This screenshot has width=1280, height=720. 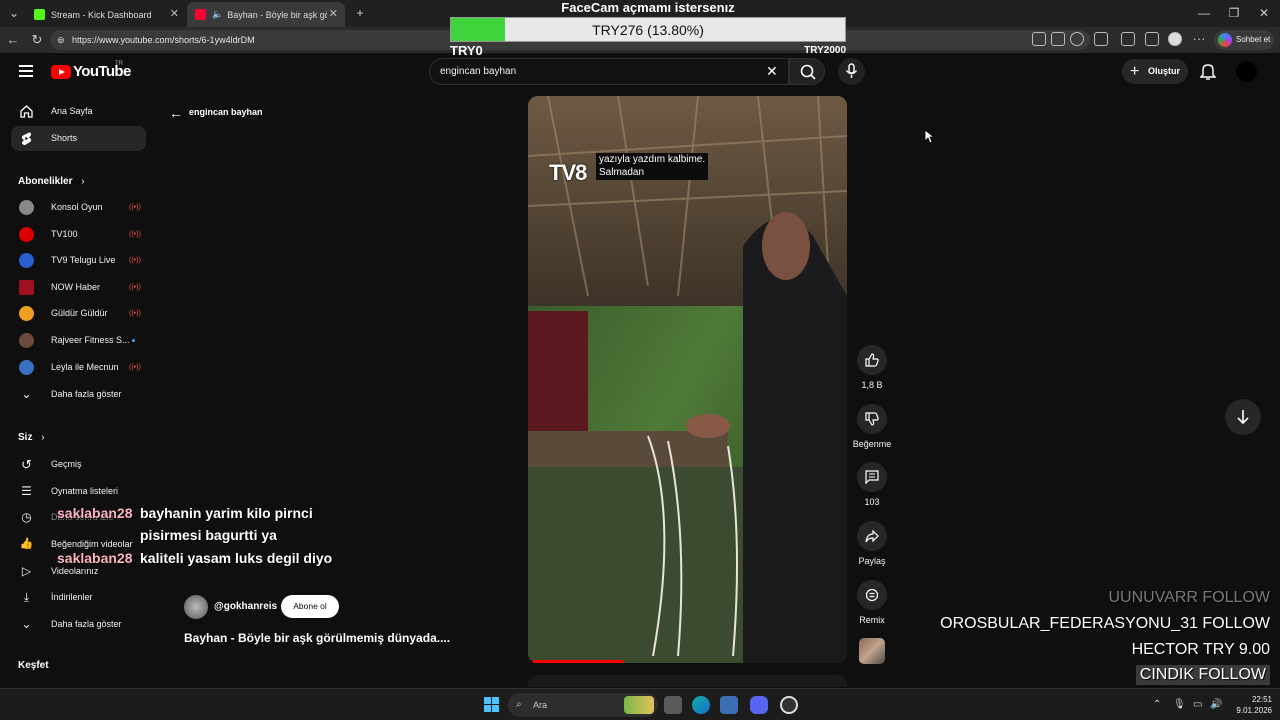 What do you see at coordinates (1077, 39) in the screenshot?
I see `favorite-star-icon` at bounding box center [1077, 39].